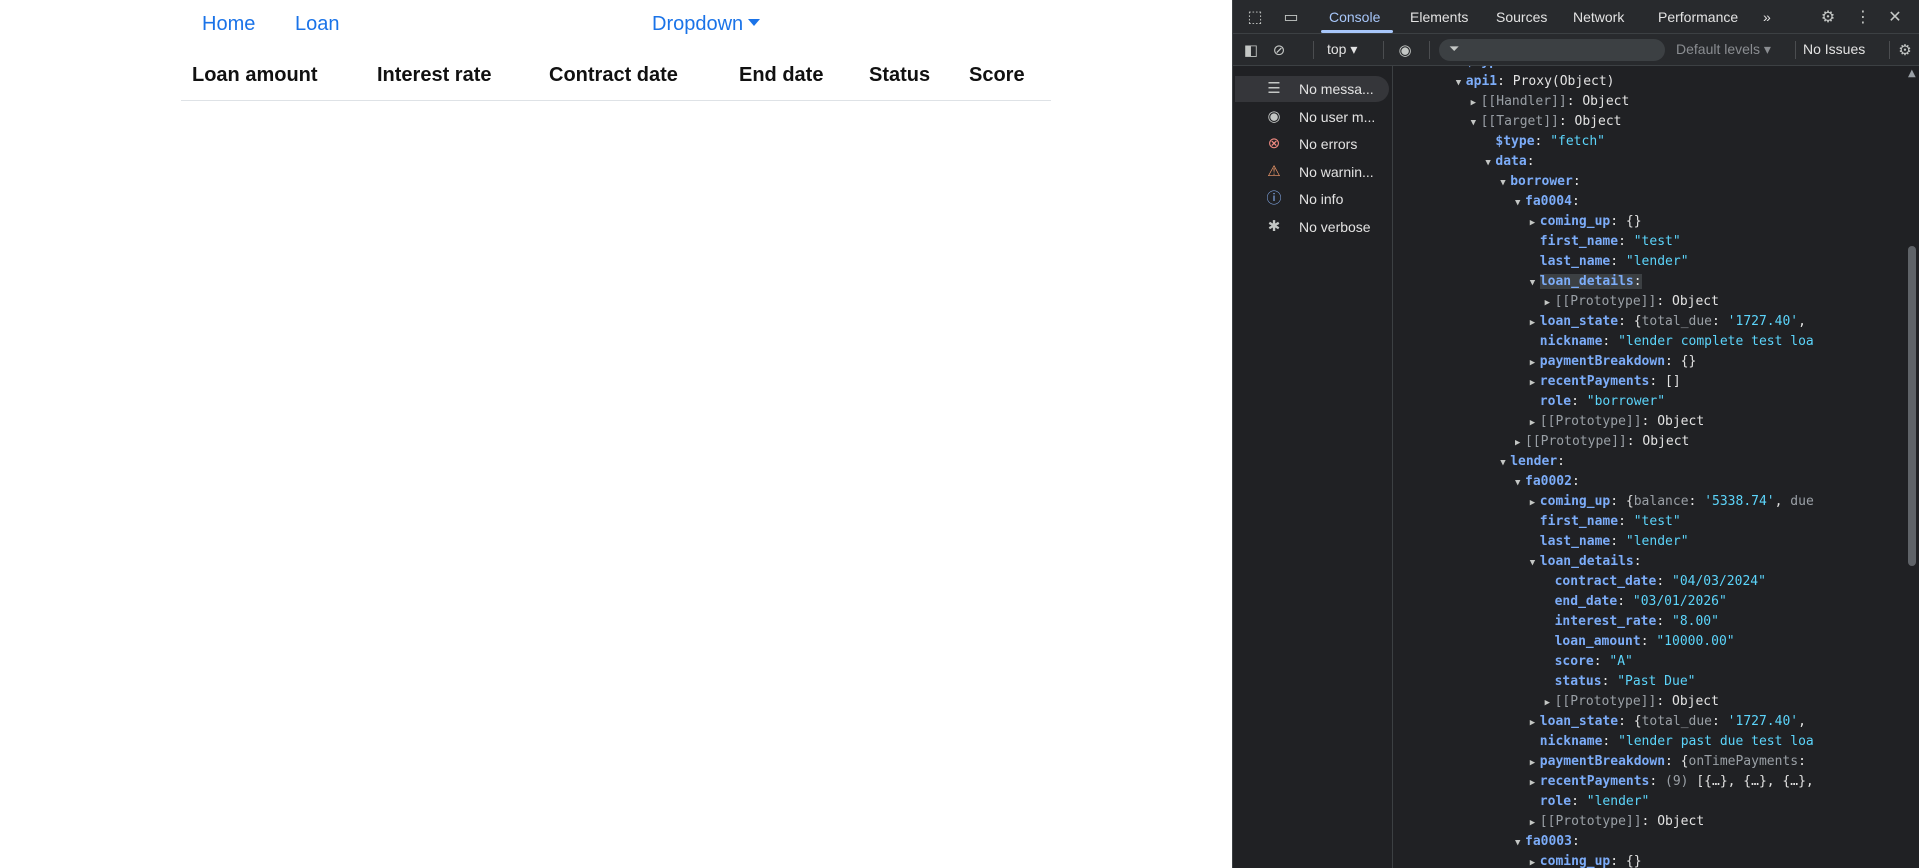 This screenshot has width=1919, height=868. What do you see at coordinates (1547, 202) in the screenshot?
I see `console-line: ▼ fa0004:` at bounding box center [1547, 202].